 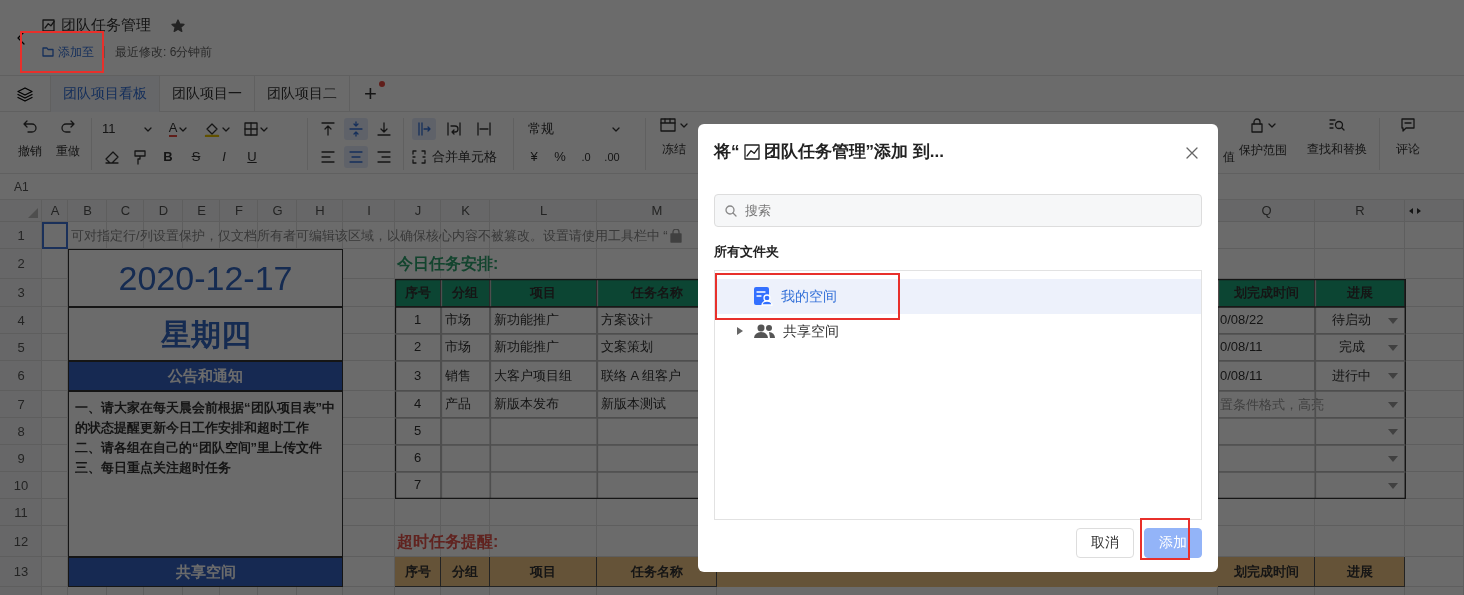 What do you see at coordinates (419, 157) in the screenshot?
I see `merge-icon` at bounding box center [419, 157].